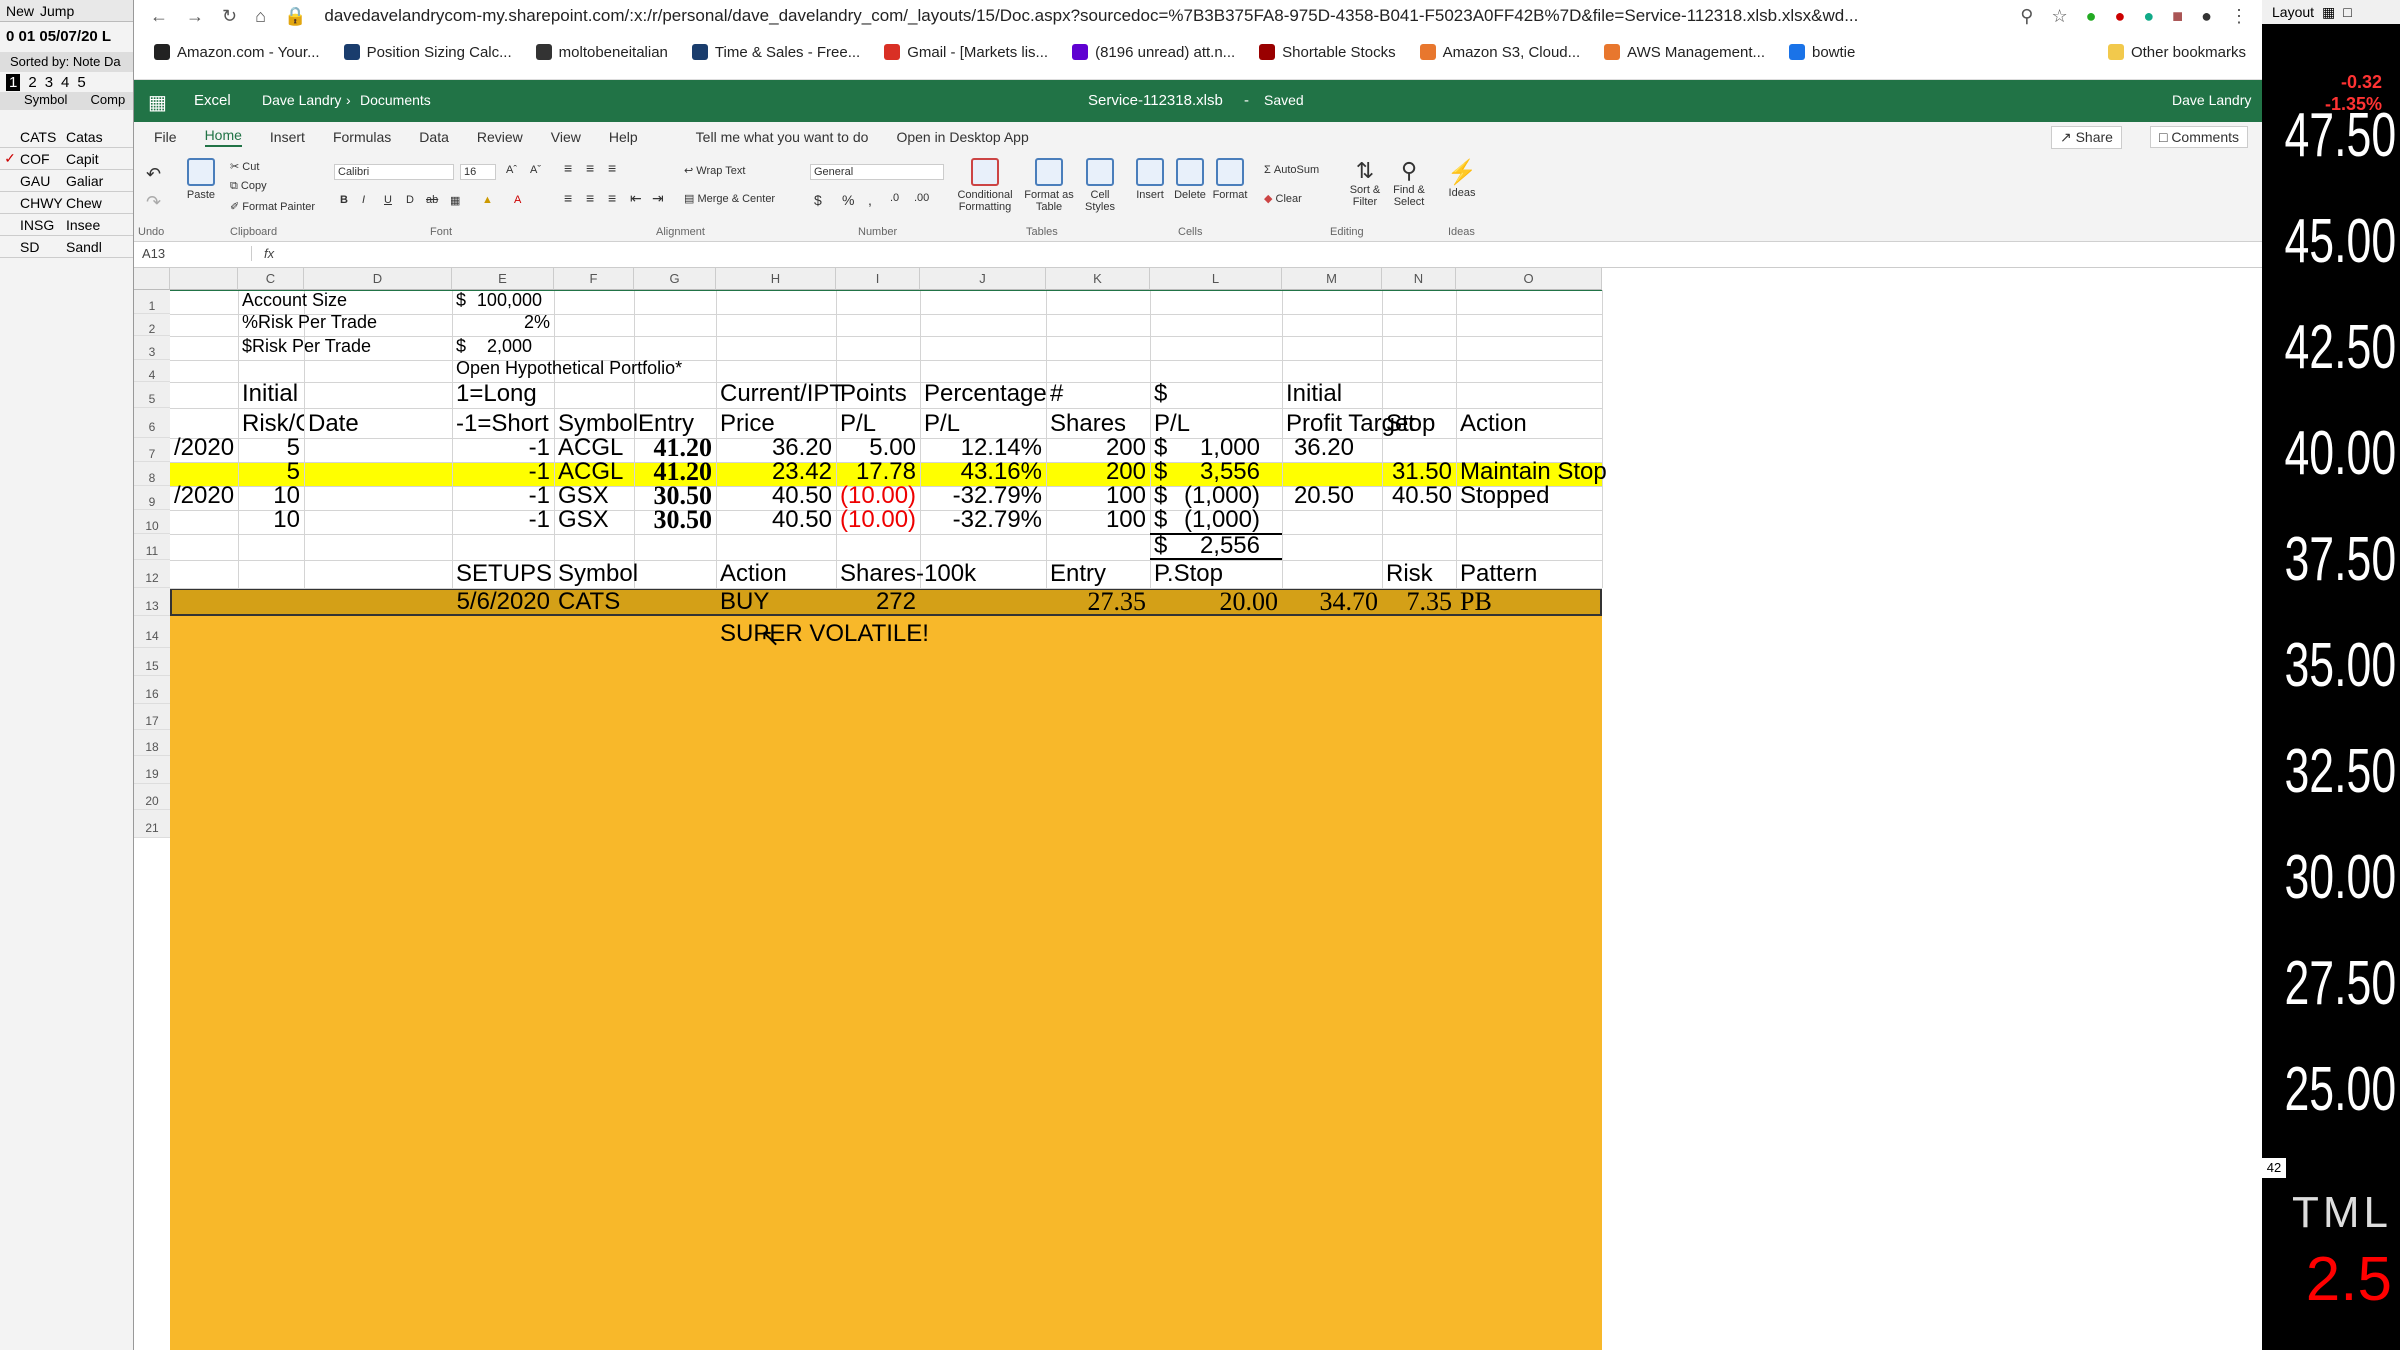  Describe the element at coordinates (1100, 185) in the screenshot. I see `cell-styles-button: Cell Styles` at that location.